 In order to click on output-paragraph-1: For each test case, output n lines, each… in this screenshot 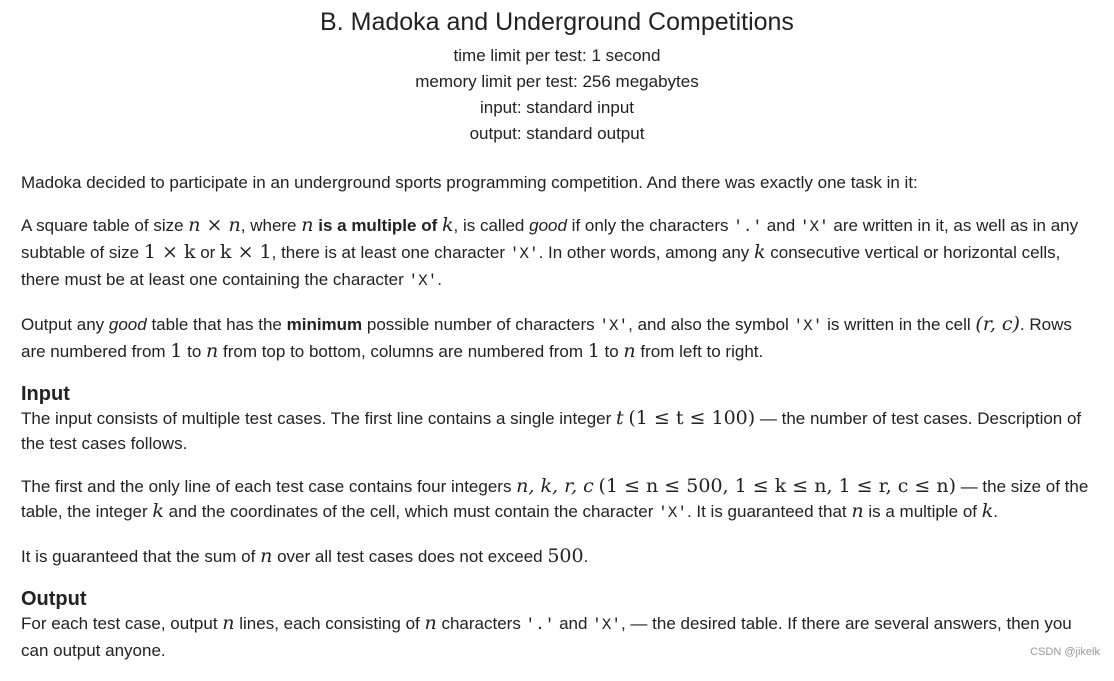, I will do `click(558, 637)`.